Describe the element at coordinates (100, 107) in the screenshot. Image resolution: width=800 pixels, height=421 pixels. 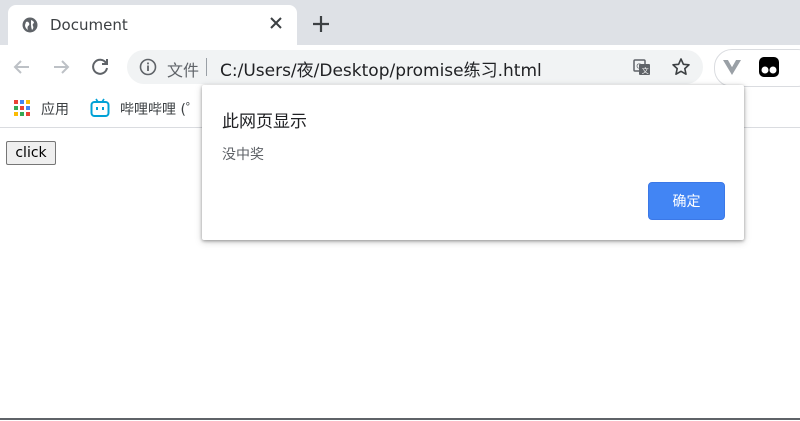
I see `bilibili-icon` at that location.